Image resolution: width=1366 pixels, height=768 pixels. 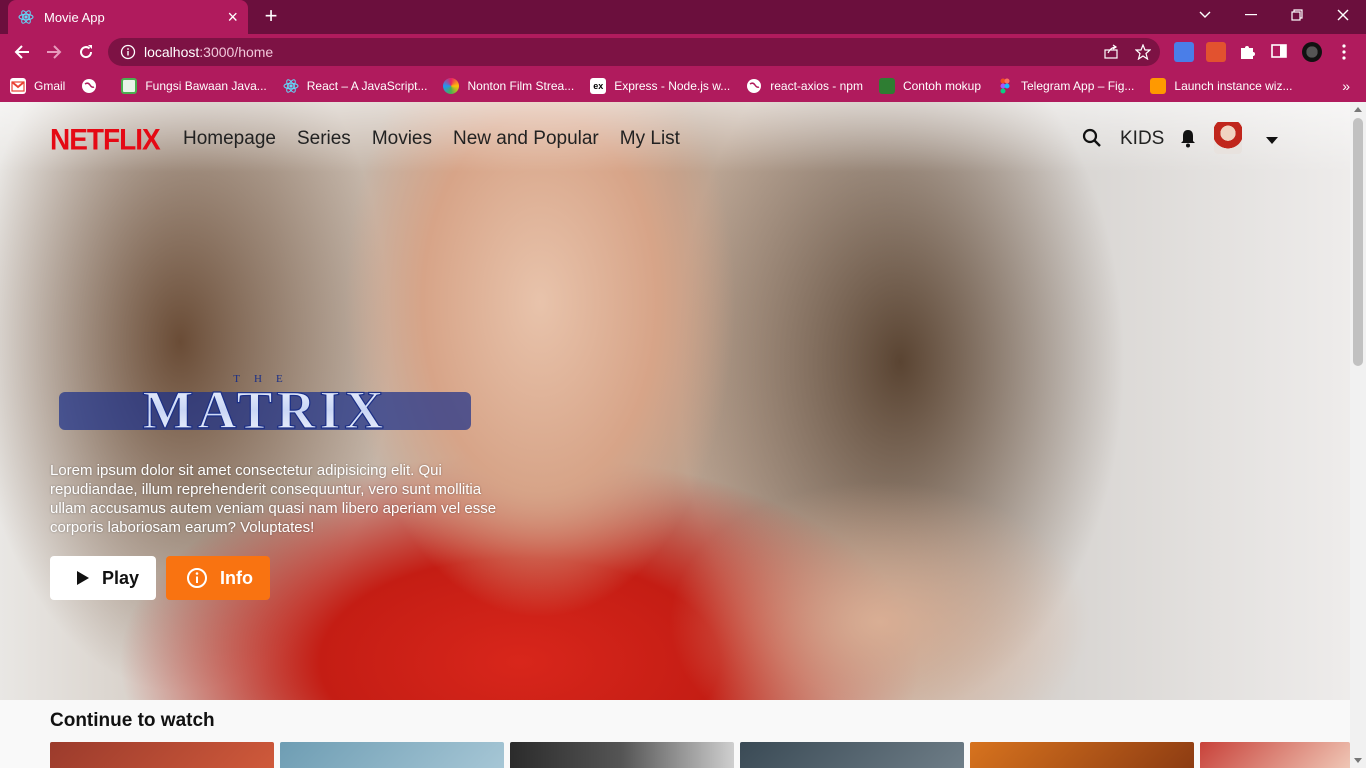 I want to click on gmail-icon, so click(x=18, y=86).